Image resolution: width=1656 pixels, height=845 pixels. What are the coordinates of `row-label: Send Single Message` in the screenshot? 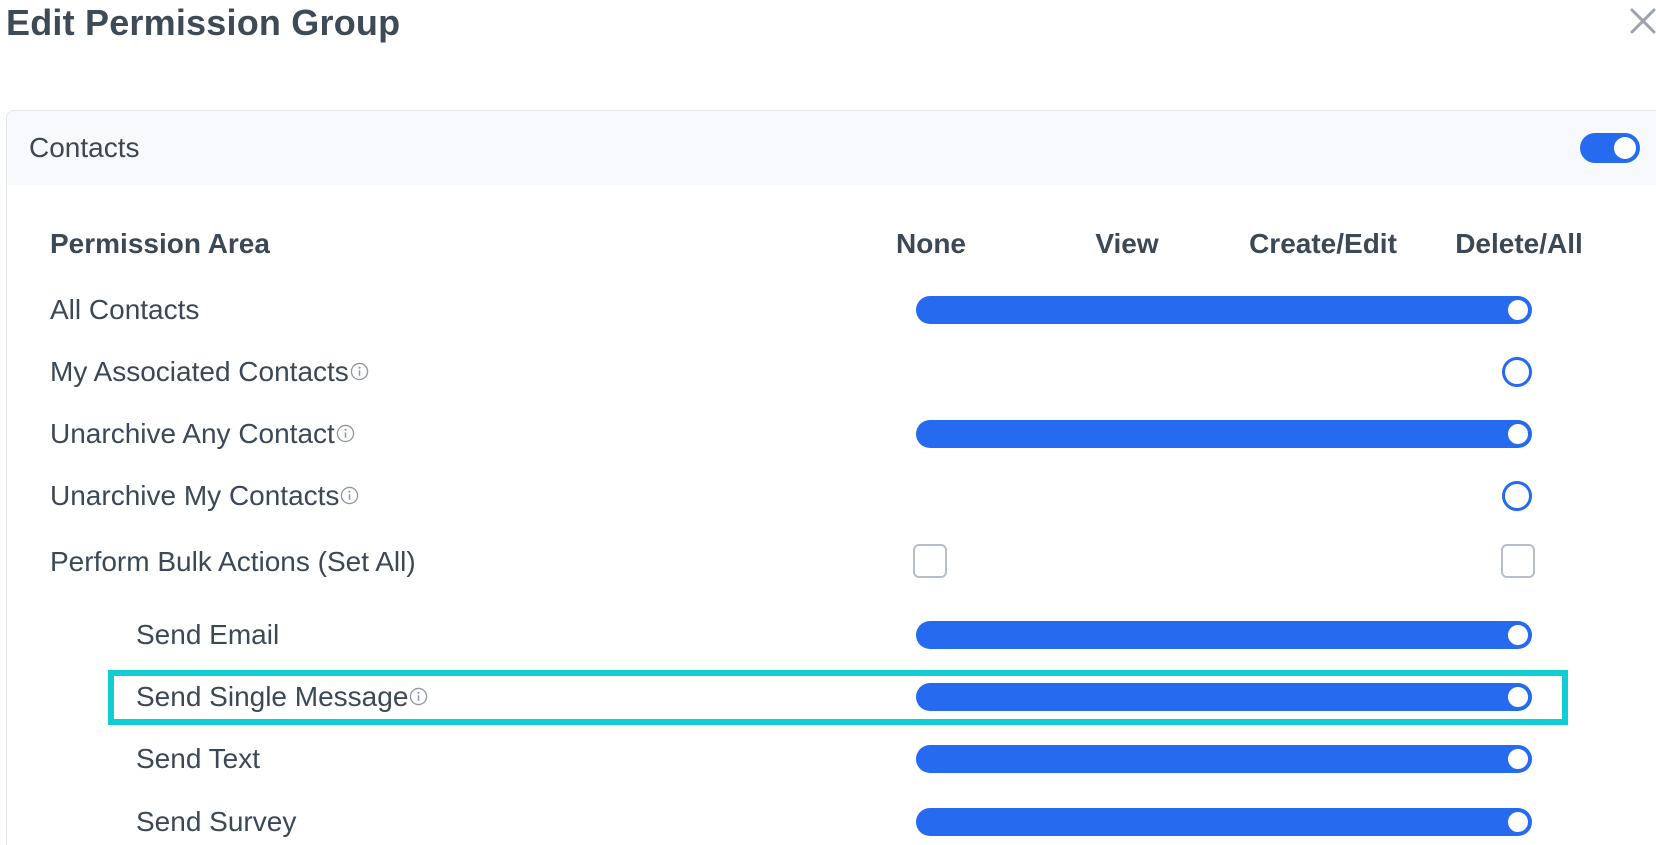 It's located at (272, 696).